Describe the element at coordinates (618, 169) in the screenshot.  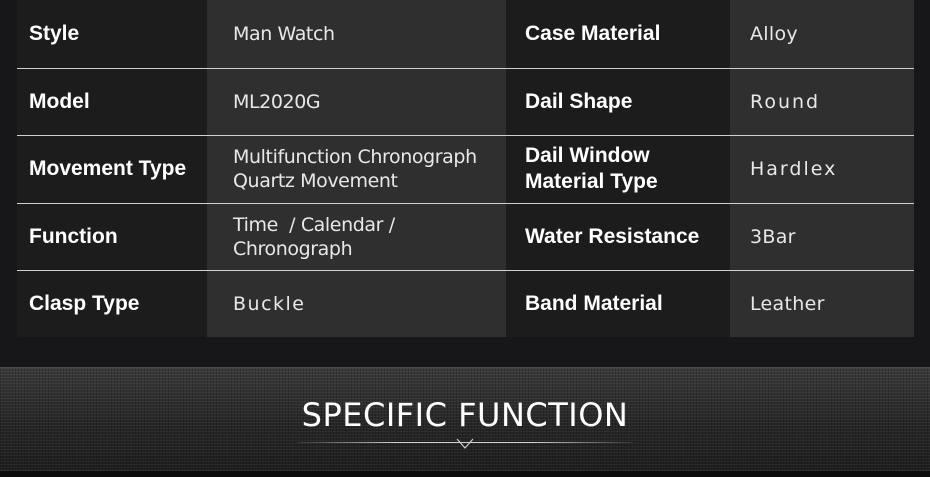
I see `spec-label-dail-window-material: Dail Window Material Type` at that location.